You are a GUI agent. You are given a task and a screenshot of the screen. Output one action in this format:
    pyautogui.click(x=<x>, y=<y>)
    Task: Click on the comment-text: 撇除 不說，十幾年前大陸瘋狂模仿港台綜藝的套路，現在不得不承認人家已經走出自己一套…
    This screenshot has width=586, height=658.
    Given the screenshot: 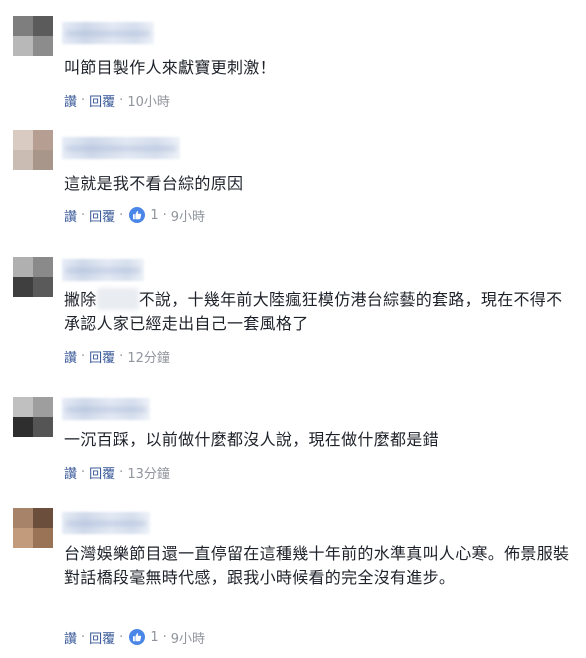 What is the action you would take?
    pyautogui.click(x=318, y=312)
    